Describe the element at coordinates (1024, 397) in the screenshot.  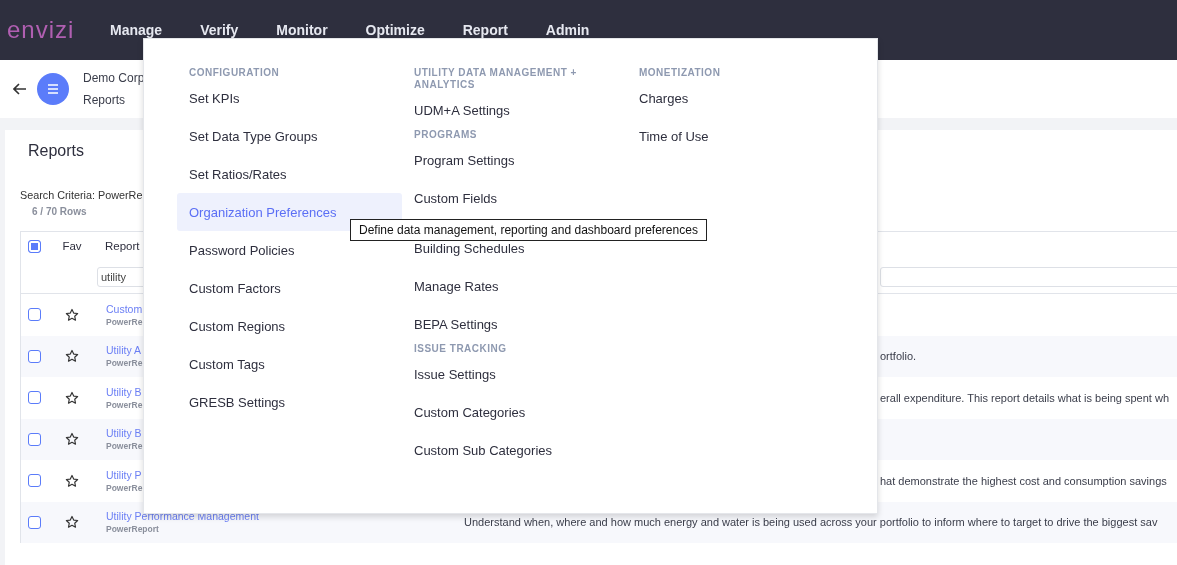
I see `report-description: erall expenditure. This report details what is being spent wh` at that location.